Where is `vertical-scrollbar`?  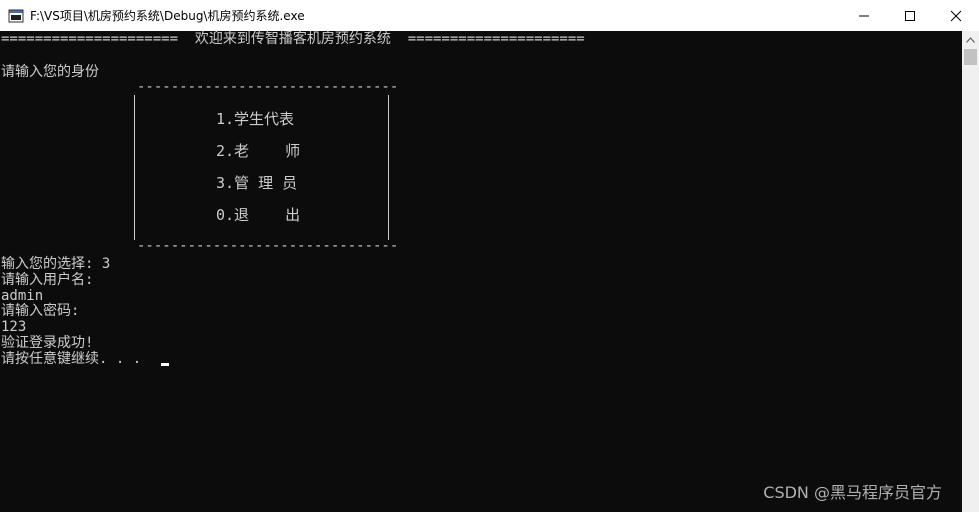 vertical-scrollbar is located at coordinates (970, 271).